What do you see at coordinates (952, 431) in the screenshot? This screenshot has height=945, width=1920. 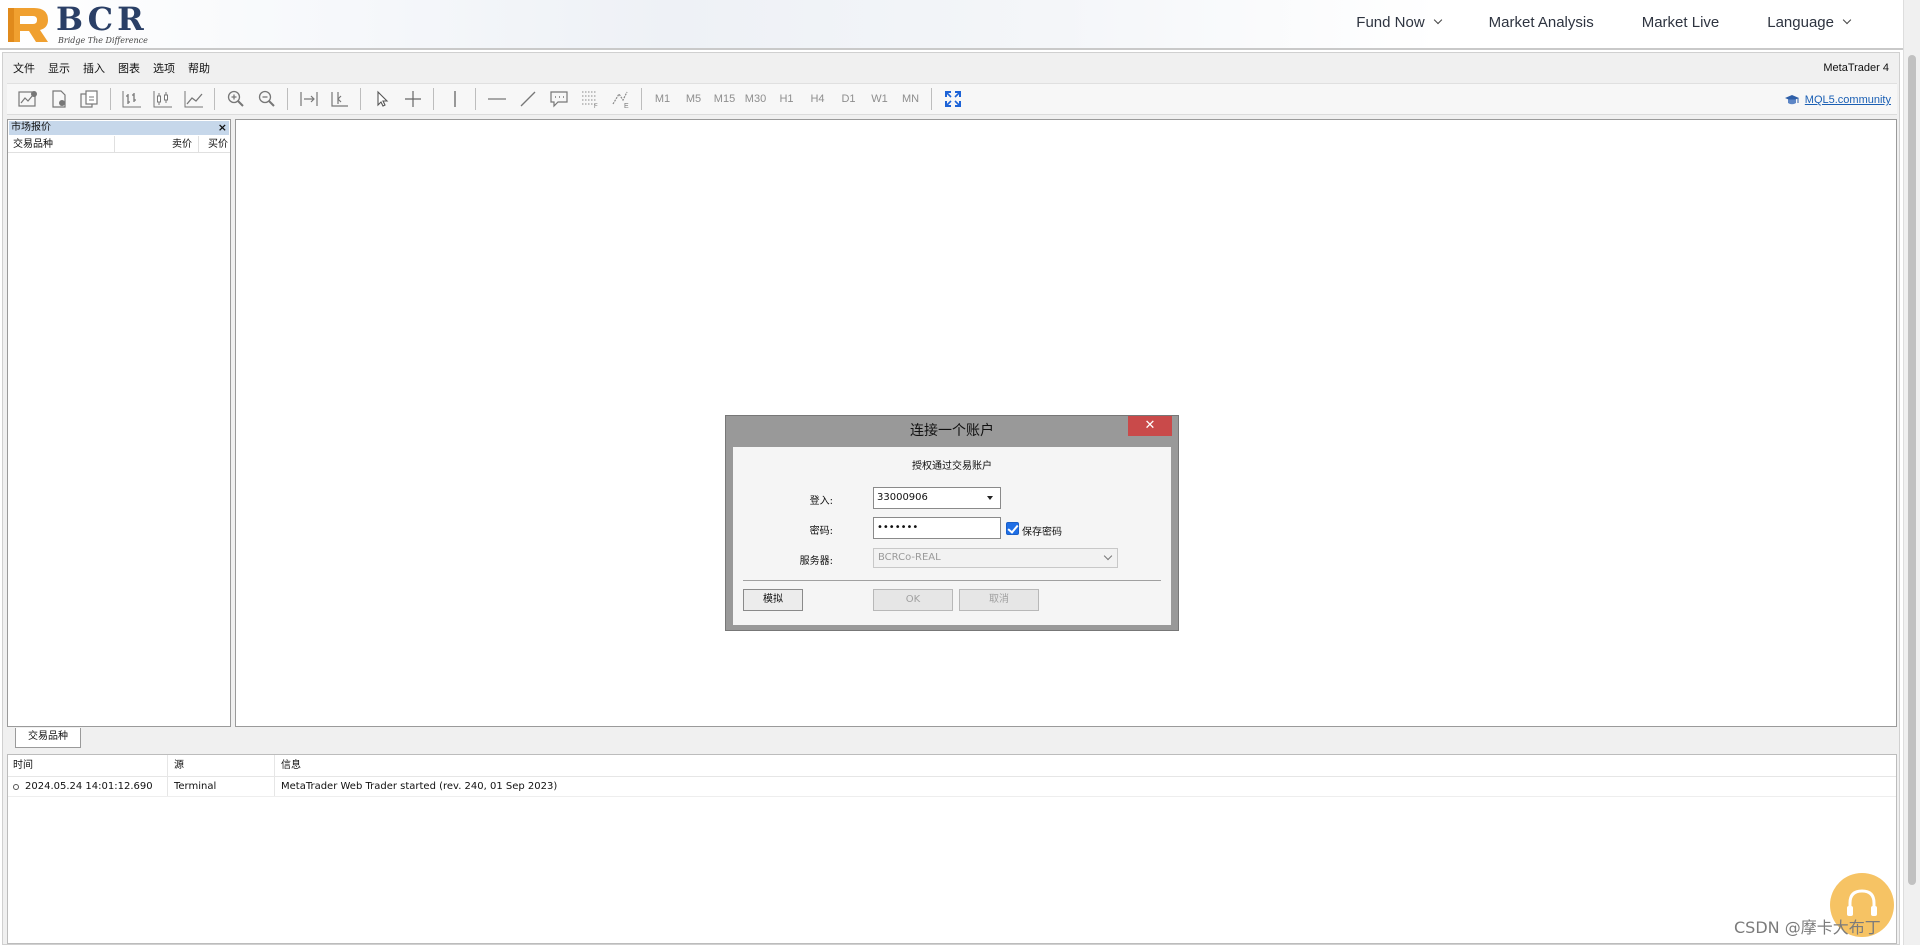 I see `dialog-title: 连接一个账户` at bounding box center [952, 431].